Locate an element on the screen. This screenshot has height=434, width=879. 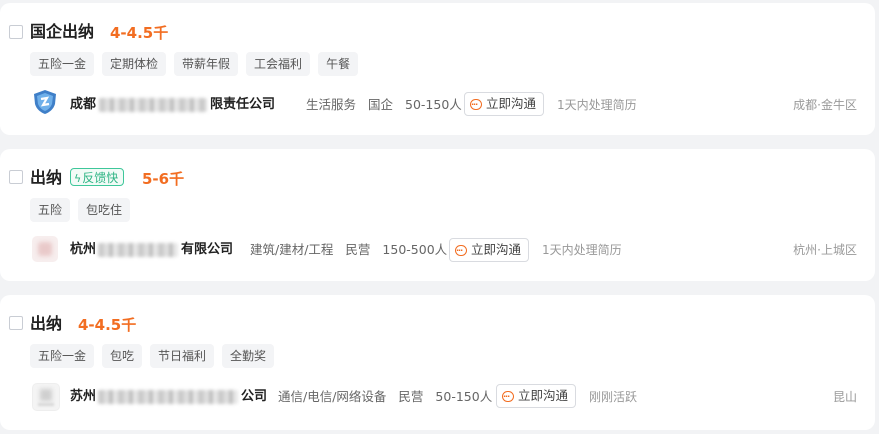
tag: 五险 is located at coordinates (50, 210).